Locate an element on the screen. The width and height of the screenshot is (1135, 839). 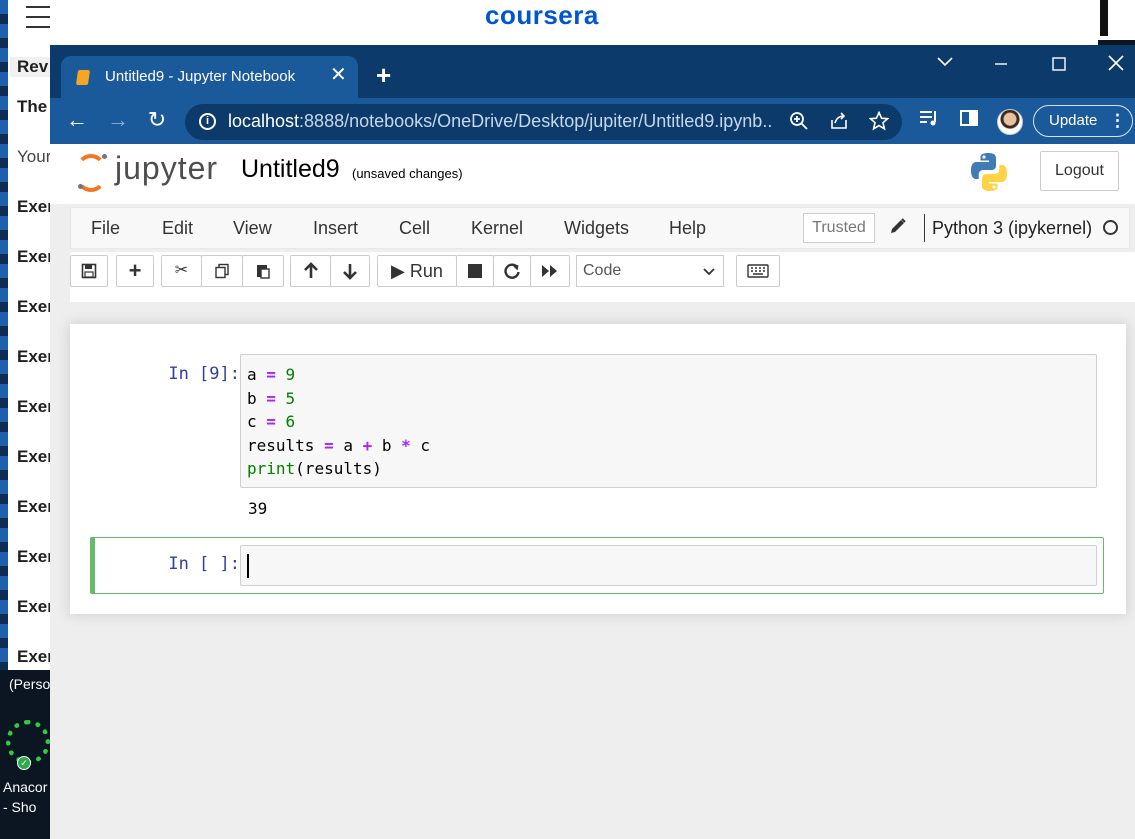
site-info-icon: i is located at coordinates (207, 121).